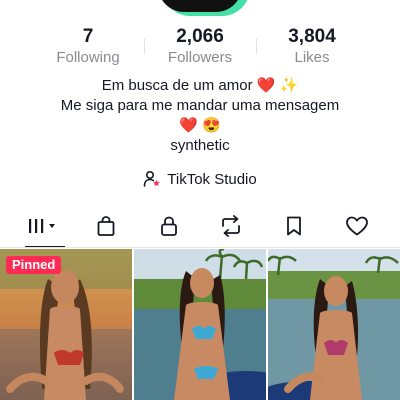 This screenshot has width=400, height=400. I want to click on stat-following: 7 Following, so click(88, 47).